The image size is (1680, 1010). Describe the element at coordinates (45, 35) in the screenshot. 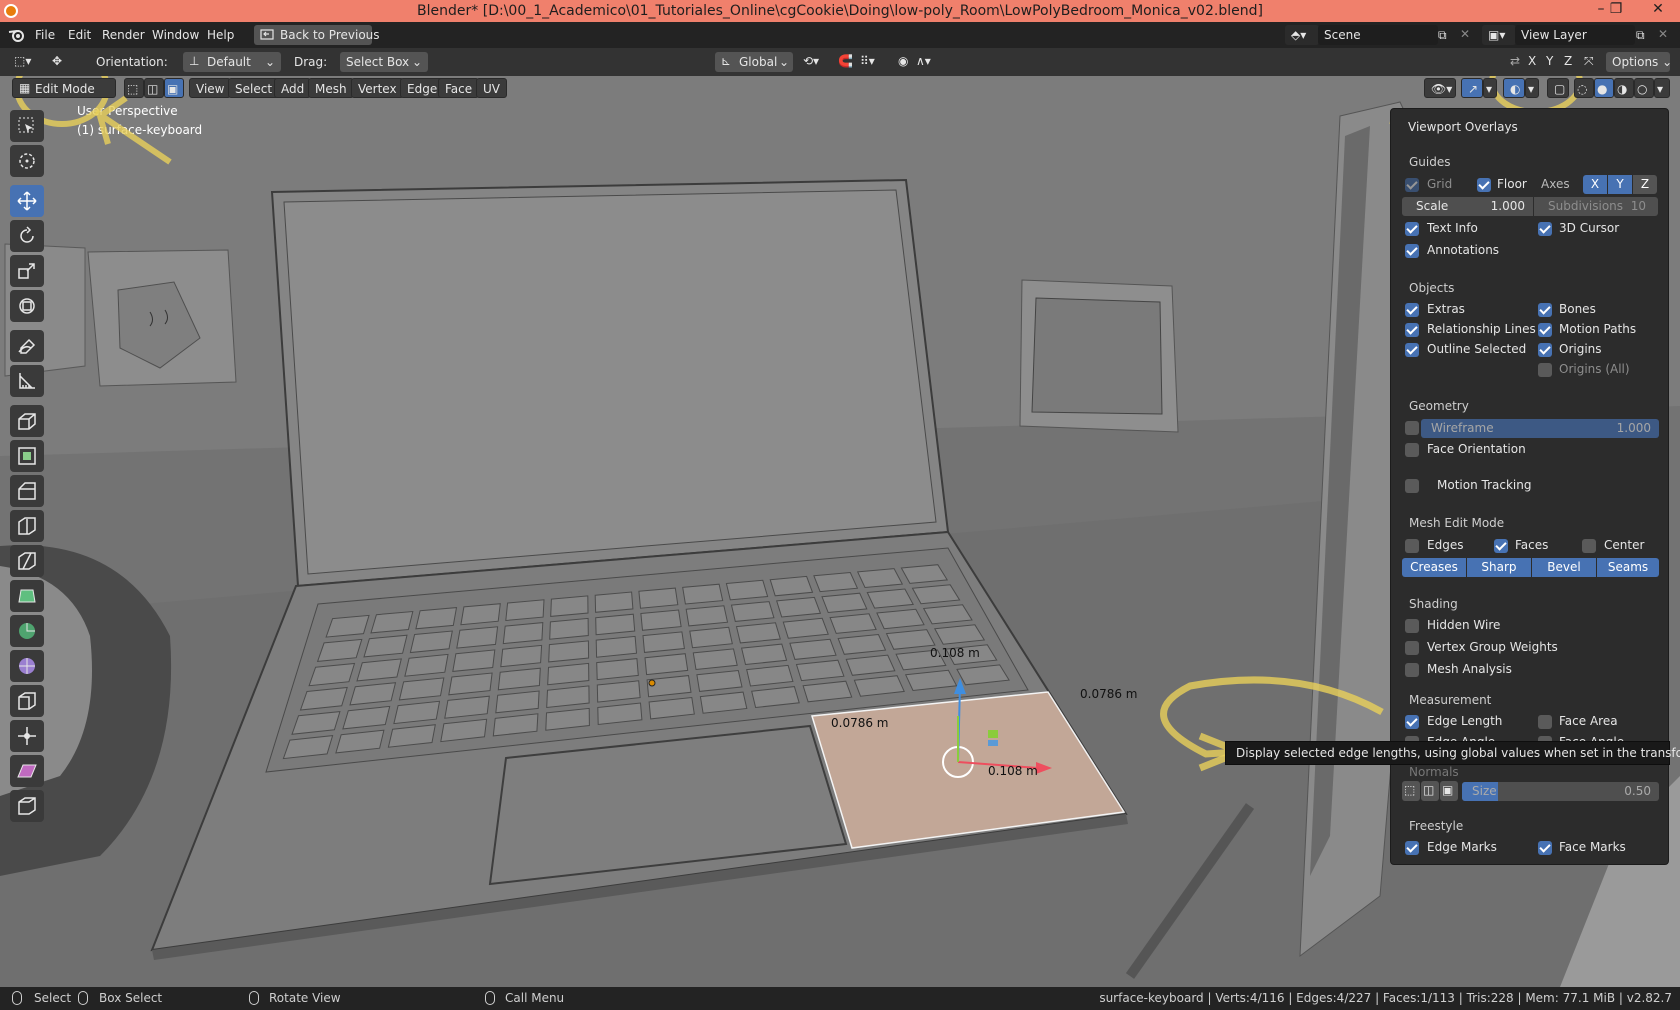

I see `menu-file: File` at that location.